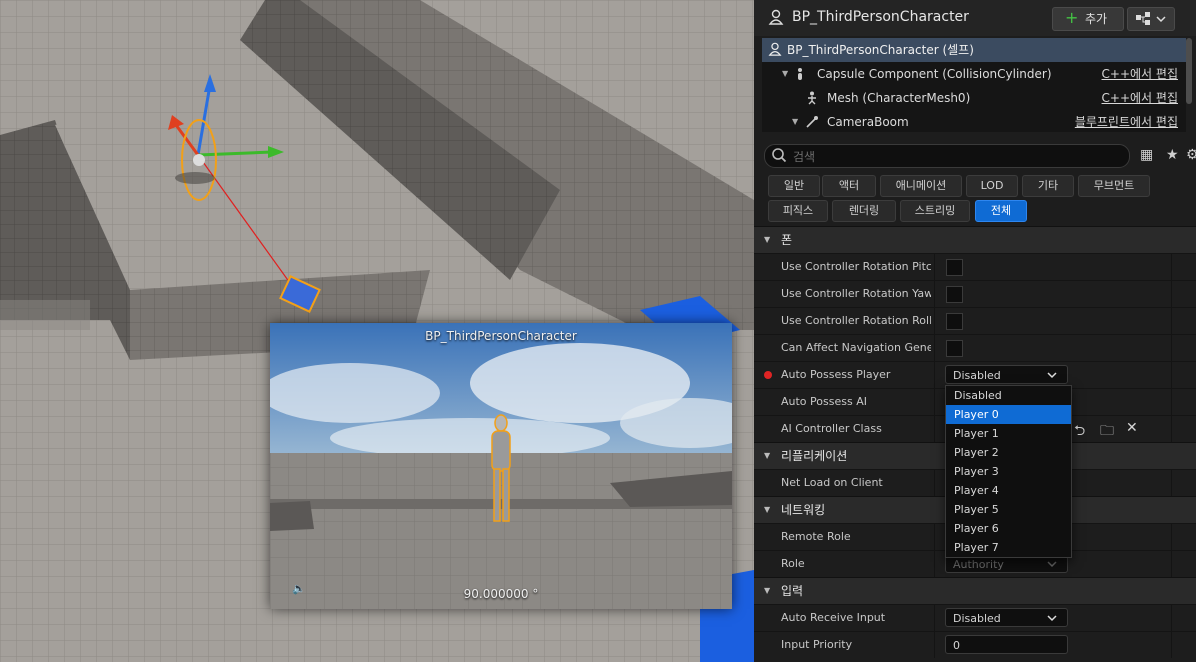 The height and width of the screenshot is (662, 1196). I want to click on panel-header: BP_ThirdPersonCharacter + 추가, so click(975, 18).